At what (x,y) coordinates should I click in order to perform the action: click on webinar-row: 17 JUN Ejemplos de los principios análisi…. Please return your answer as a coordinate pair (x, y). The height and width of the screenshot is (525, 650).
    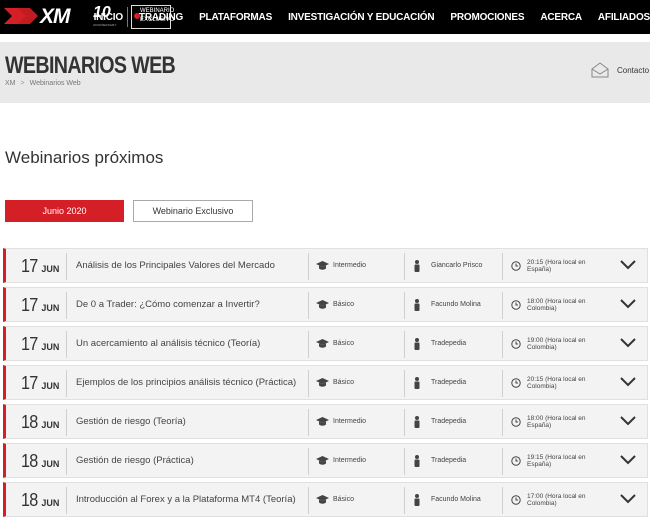
    Looking at the image, I should click on (325, 382).